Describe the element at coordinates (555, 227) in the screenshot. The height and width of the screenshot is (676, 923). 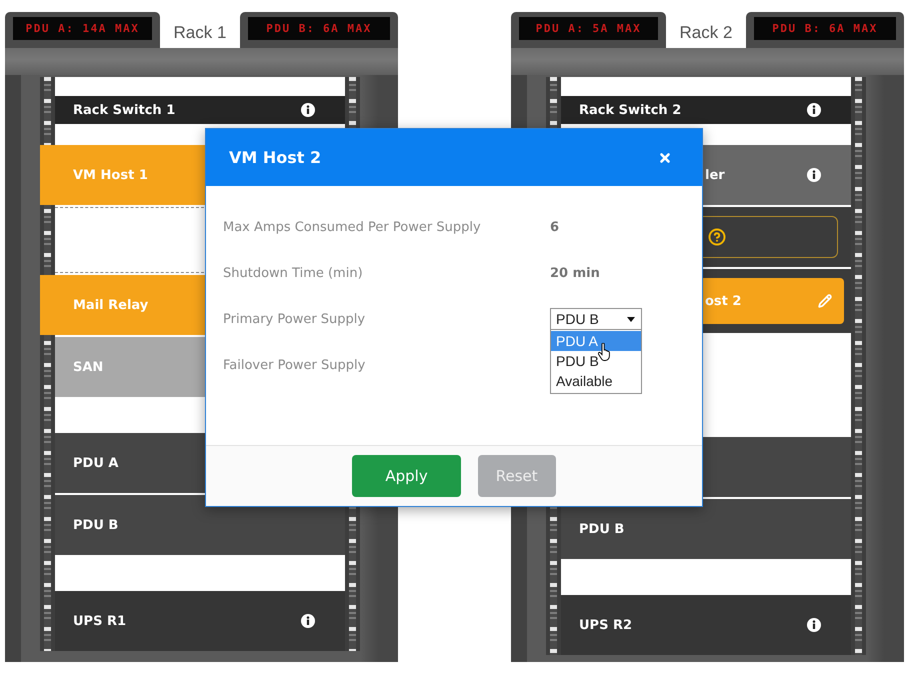
I see `field-value: 6` at that location.